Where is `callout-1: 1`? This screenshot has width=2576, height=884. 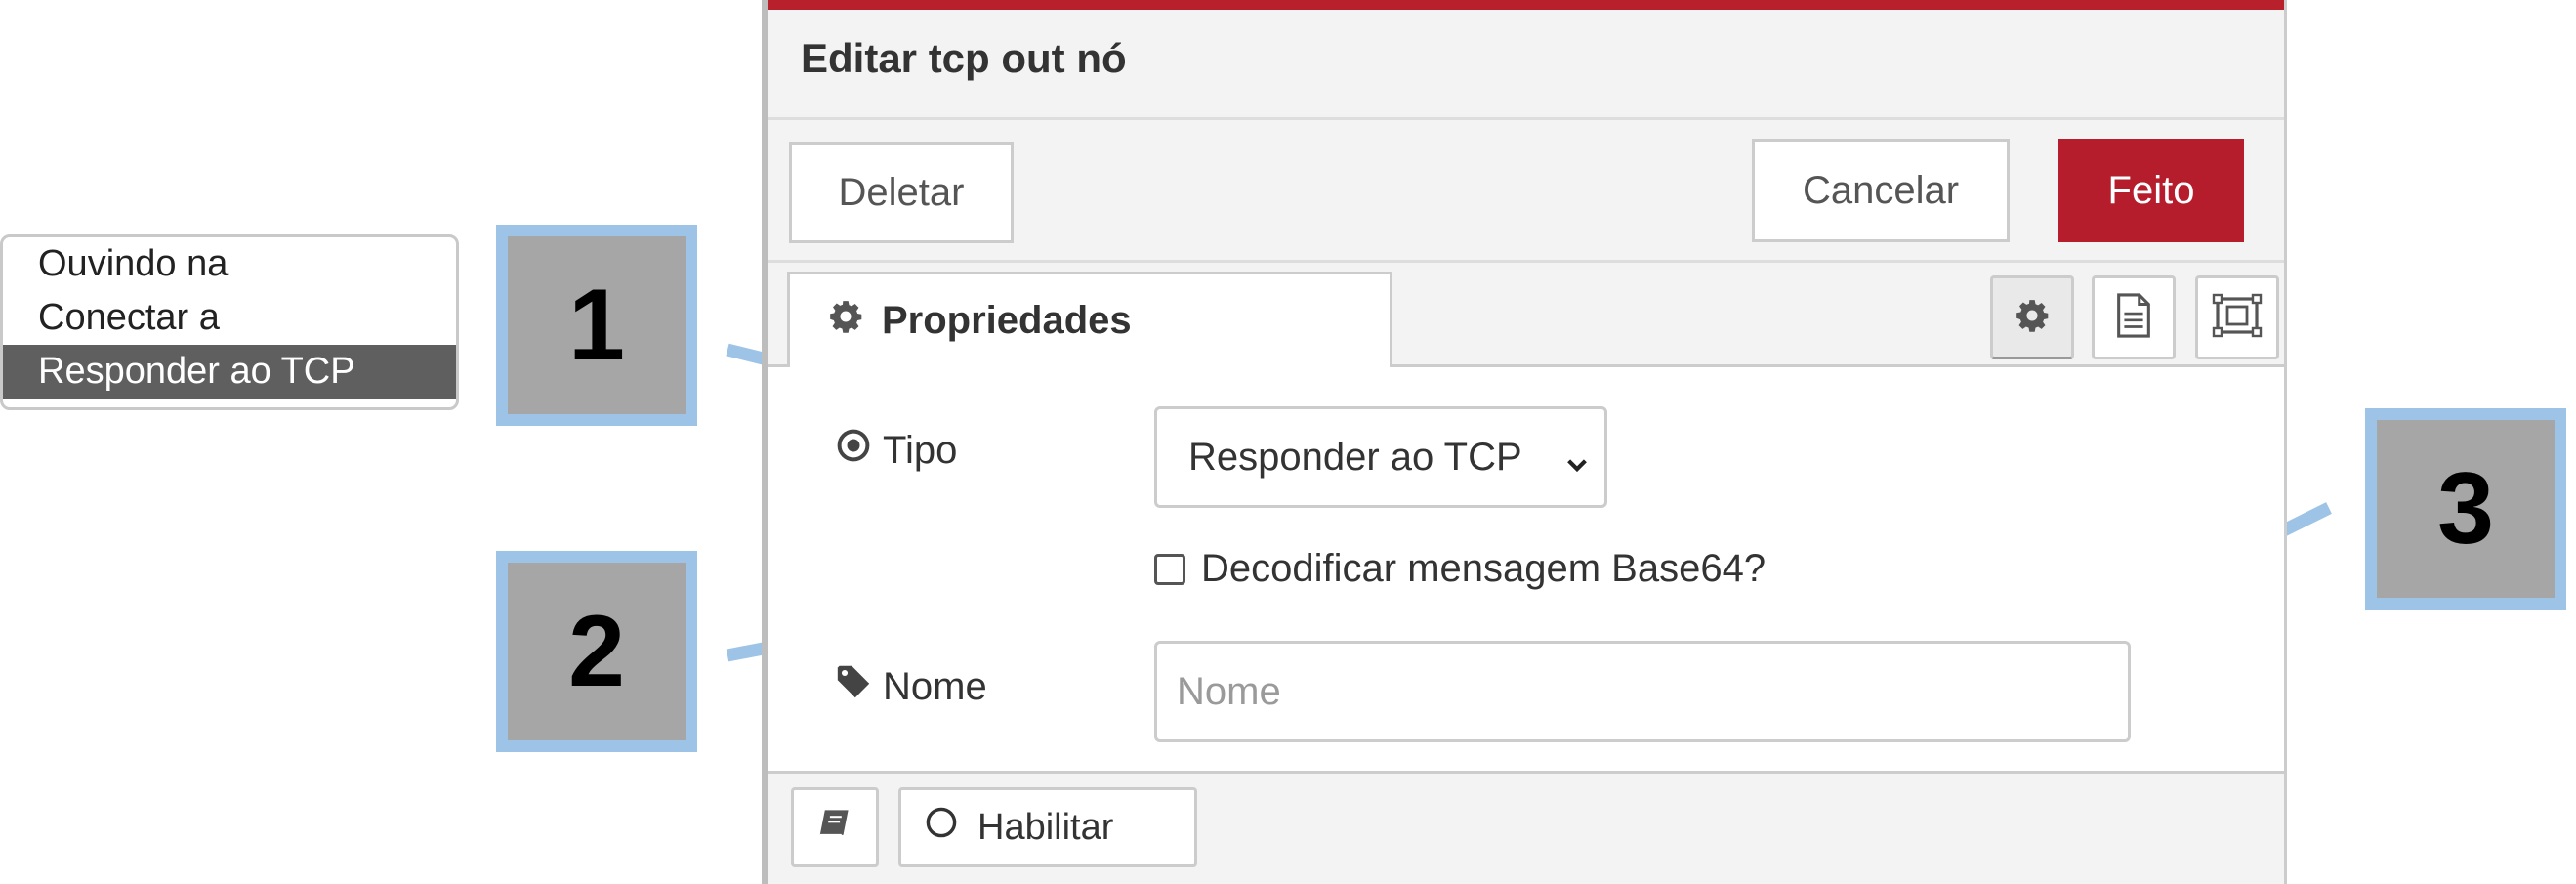
callout-1: 1 is located at coordinates (597, 325).